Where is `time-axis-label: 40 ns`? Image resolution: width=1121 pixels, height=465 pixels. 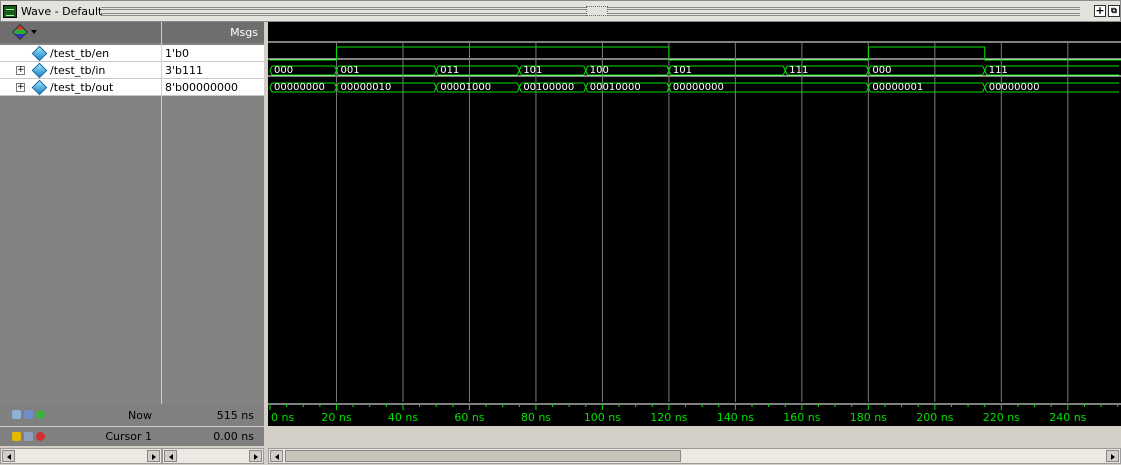
time-axis-label: 40 ns is located at coordinates (403, 417).